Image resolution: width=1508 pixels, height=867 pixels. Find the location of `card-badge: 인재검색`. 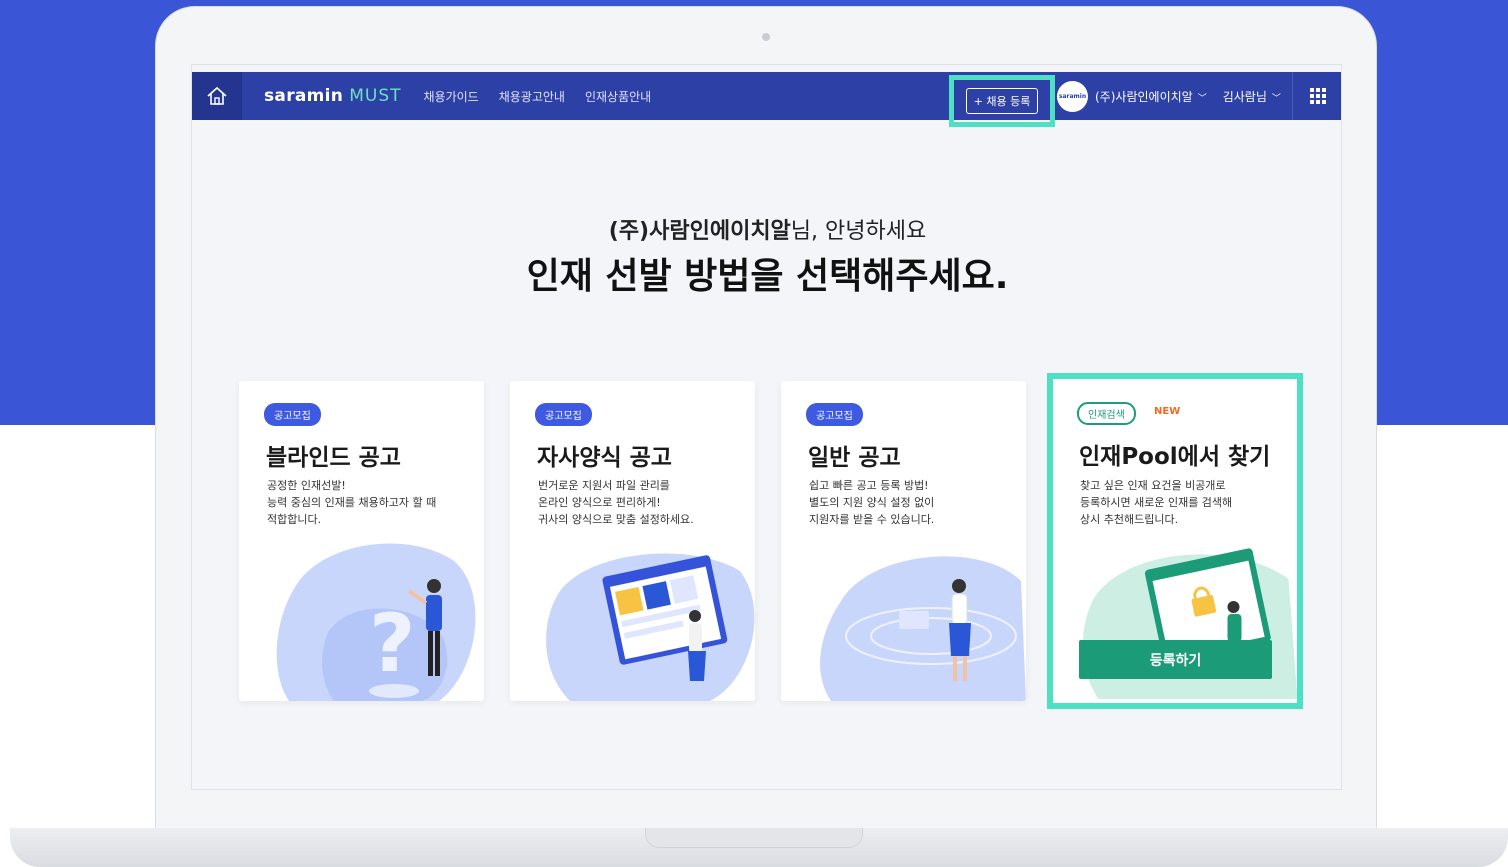

card-badge: 인재검색 is located at coordinates (1106, 413).